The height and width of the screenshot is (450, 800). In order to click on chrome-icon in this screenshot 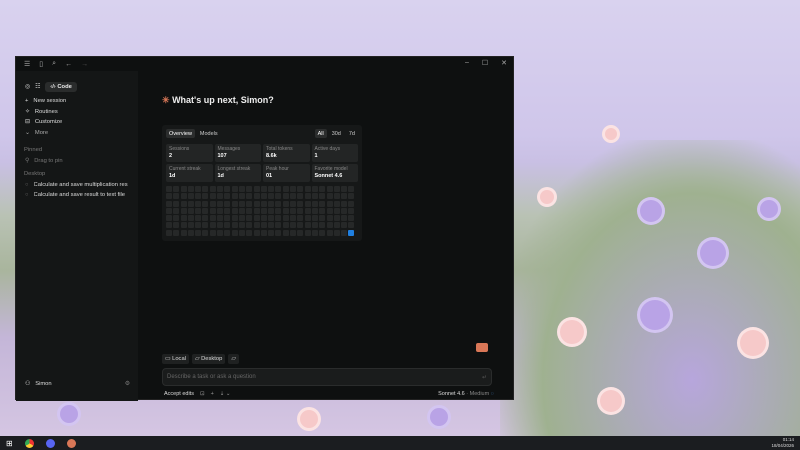, I will do `click(29, 443)`.